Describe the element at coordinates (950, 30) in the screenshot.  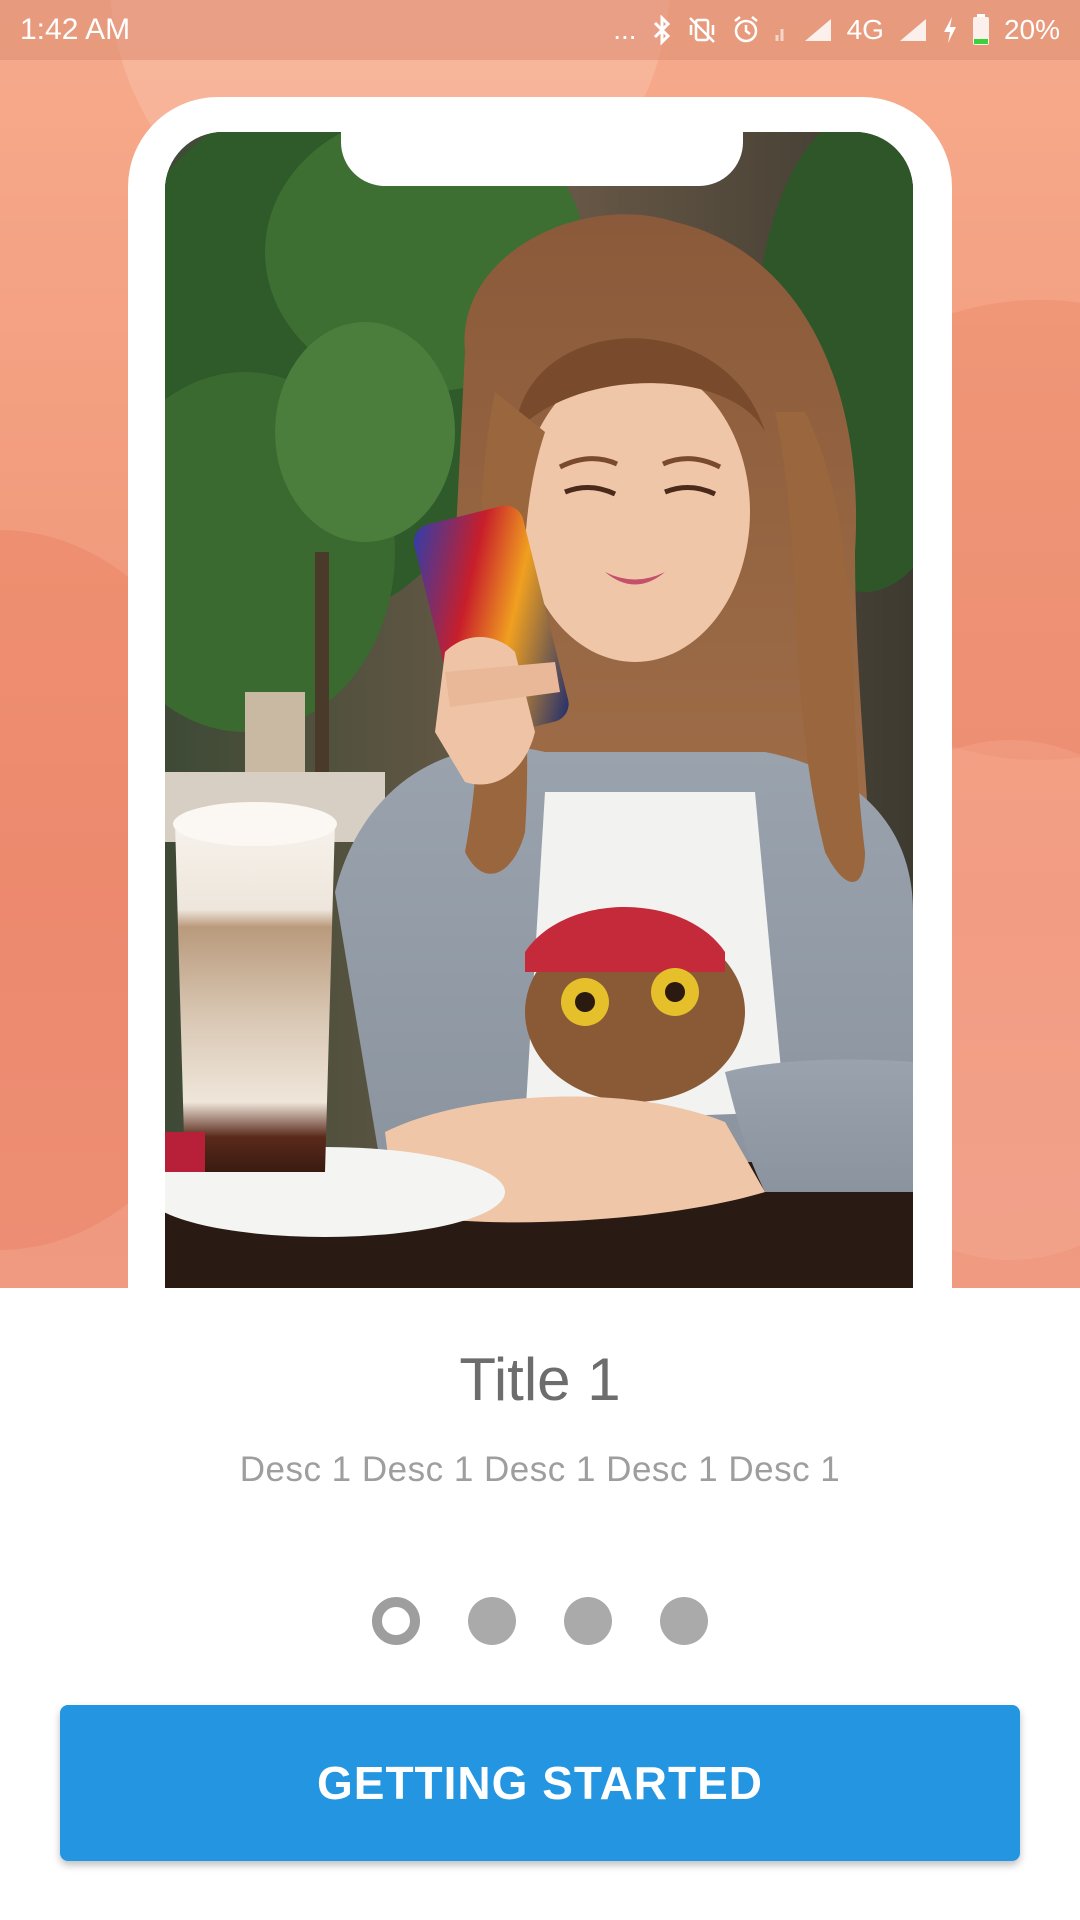
I see `charging-icon` at that location.